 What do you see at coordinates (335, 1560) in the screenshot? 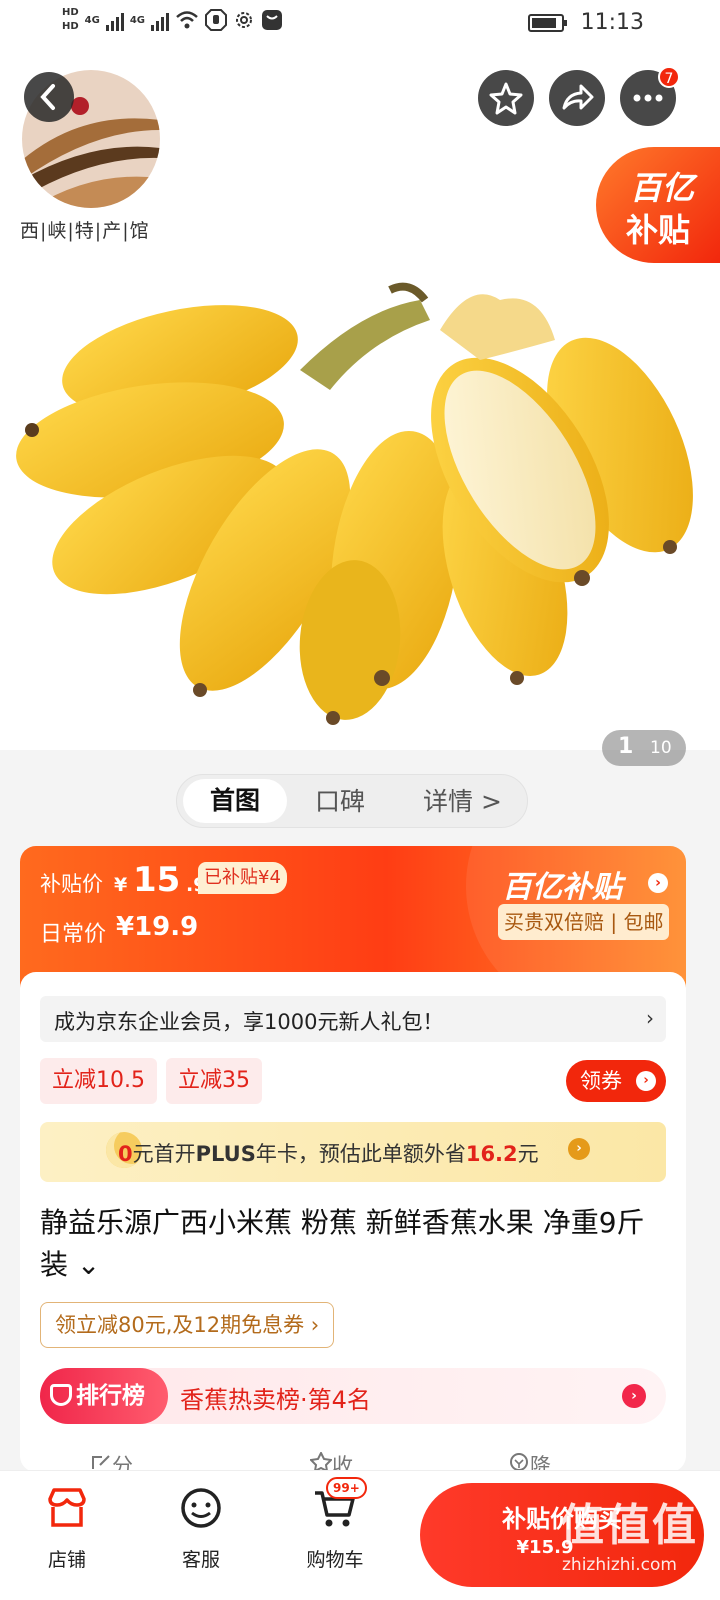
I see `nav-cart-label: 购物车` at bounding box center [335, 1560].